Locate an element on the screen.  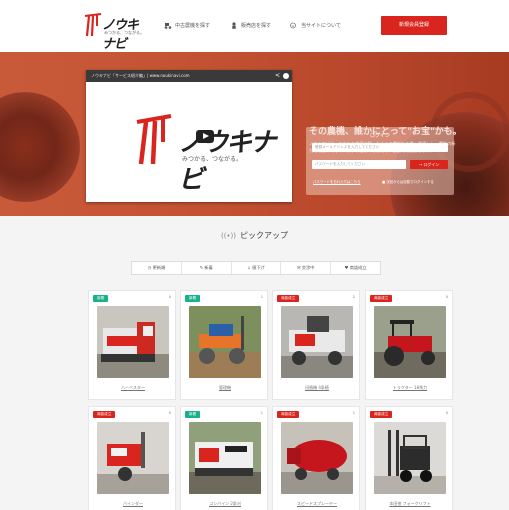
site-logo: ノウキナビ みつかる、つながる。 is located at coordinates (113, 32).